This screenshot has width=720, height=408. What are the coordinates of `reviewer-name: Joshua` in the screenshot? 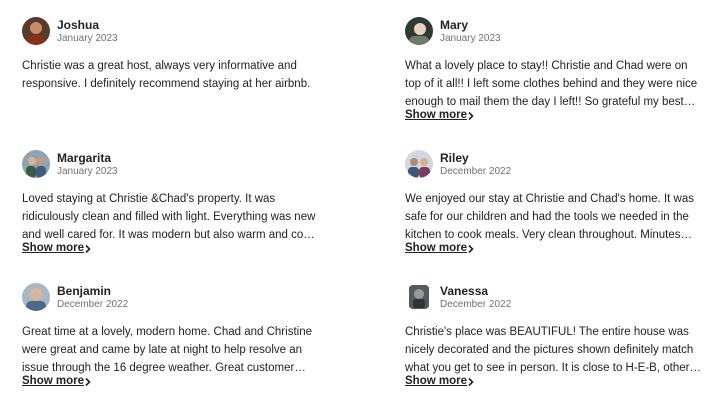 It's located at (78, 25).